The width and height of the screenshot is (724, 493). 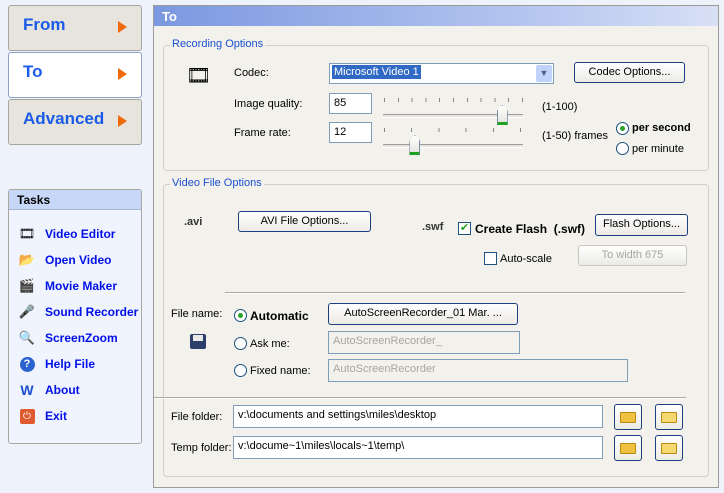 What do you see at coordinates (454, 130) in the screenshot?
I see `frame-ticks` at bounding box center [454, 130].